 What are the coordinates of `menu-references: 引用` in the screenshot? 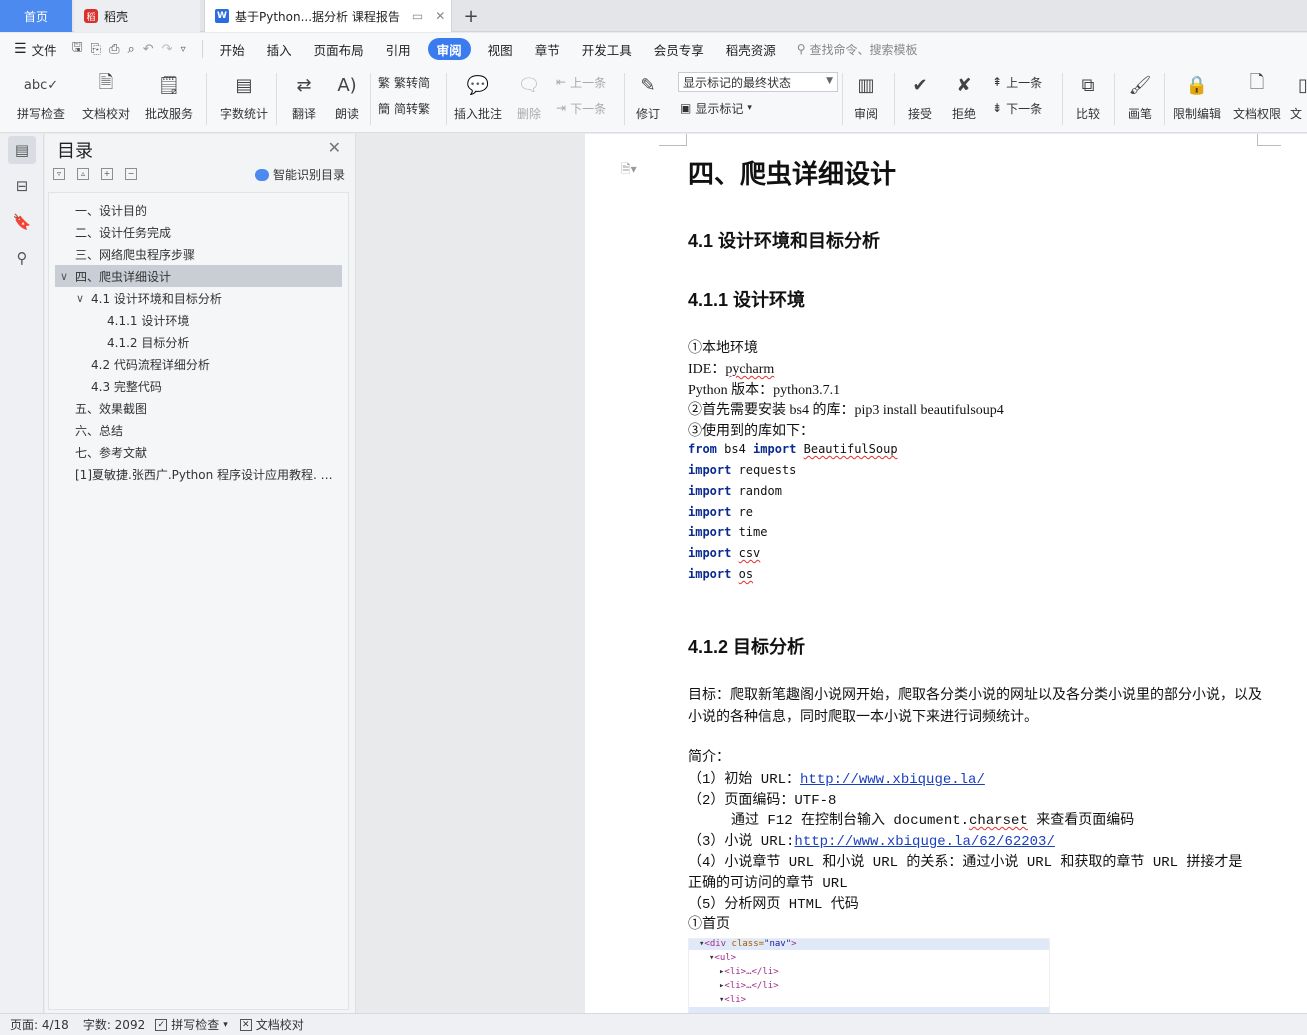 It's located at (398, 49).